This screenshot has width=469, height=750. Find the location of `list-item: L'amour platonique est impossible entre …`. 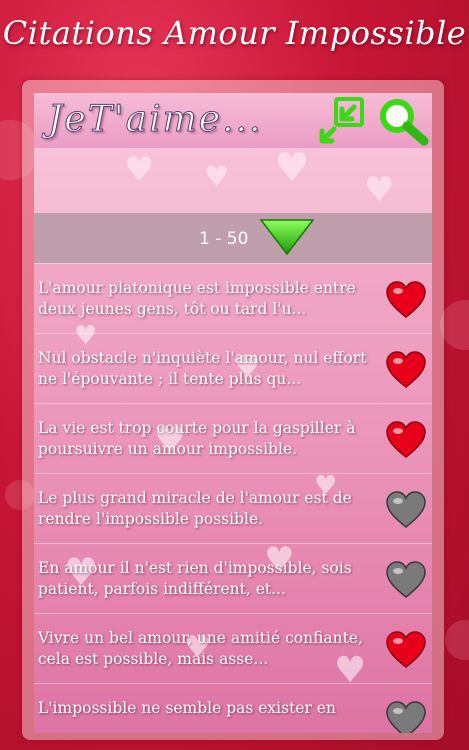

list-item: L'amour platonique est impossible entre … is located at coordinates (233, 298).